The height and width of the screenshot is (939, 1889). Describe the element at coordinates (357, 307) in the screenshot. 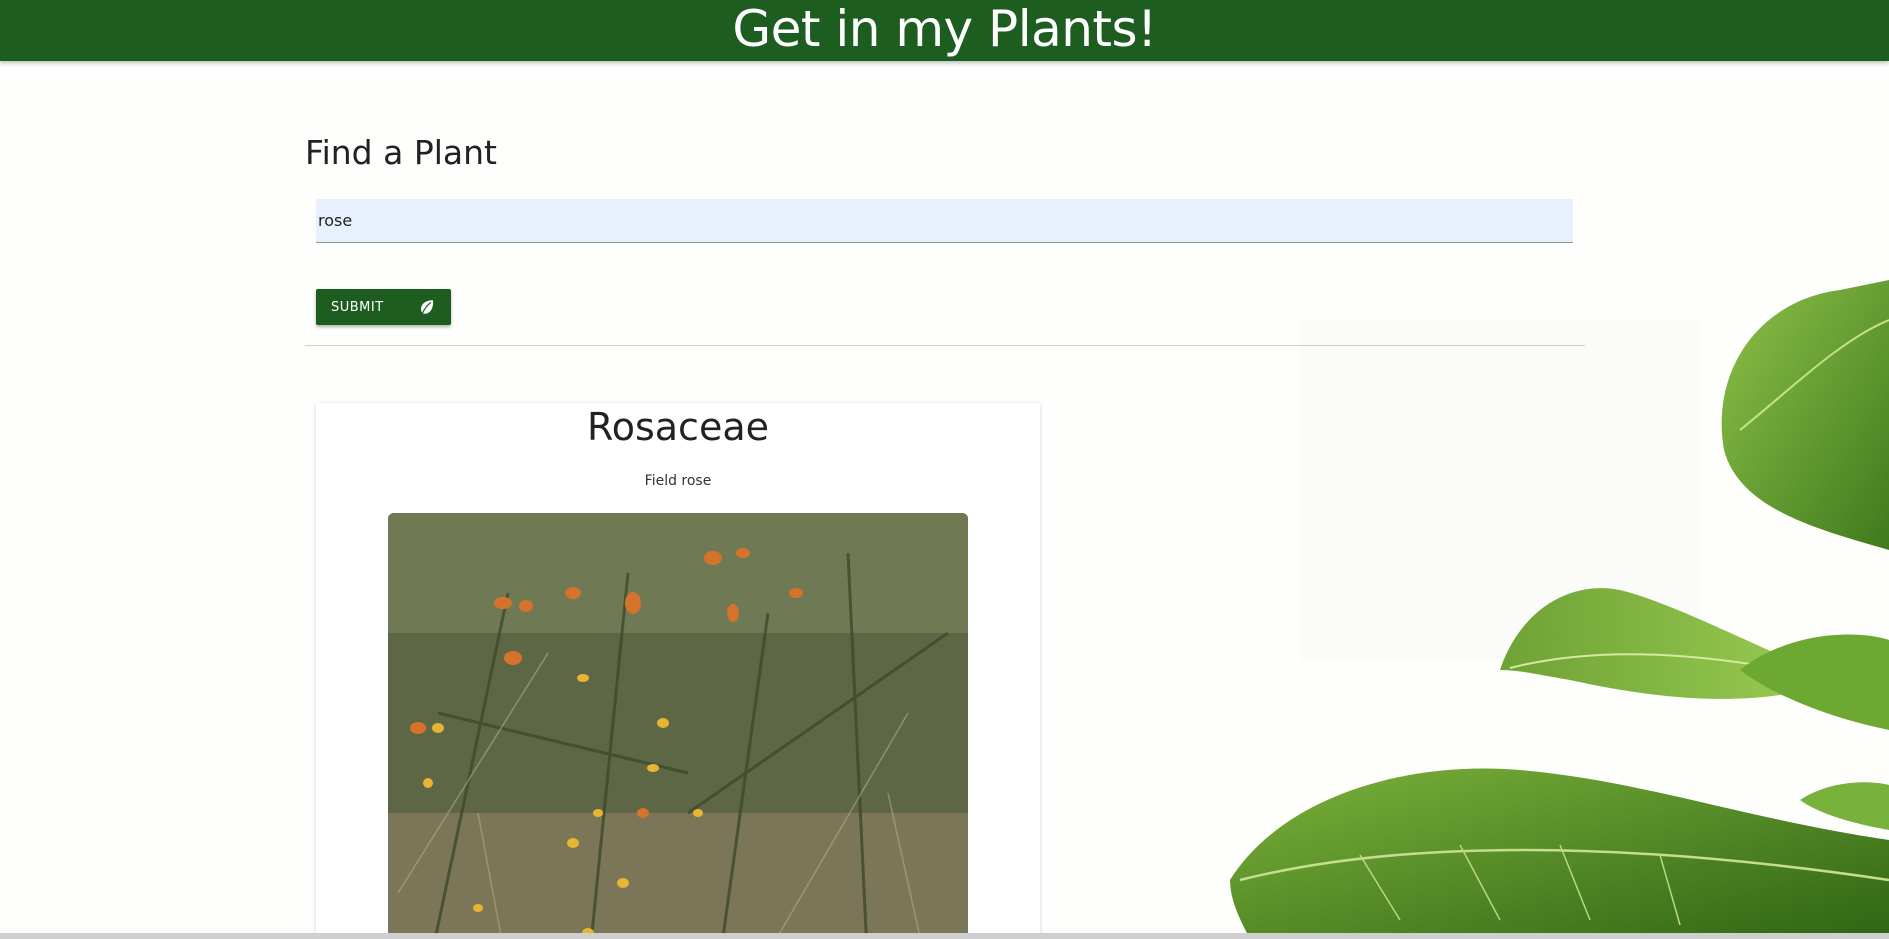

I see `submit-button-label: SUBMIT` at that location.